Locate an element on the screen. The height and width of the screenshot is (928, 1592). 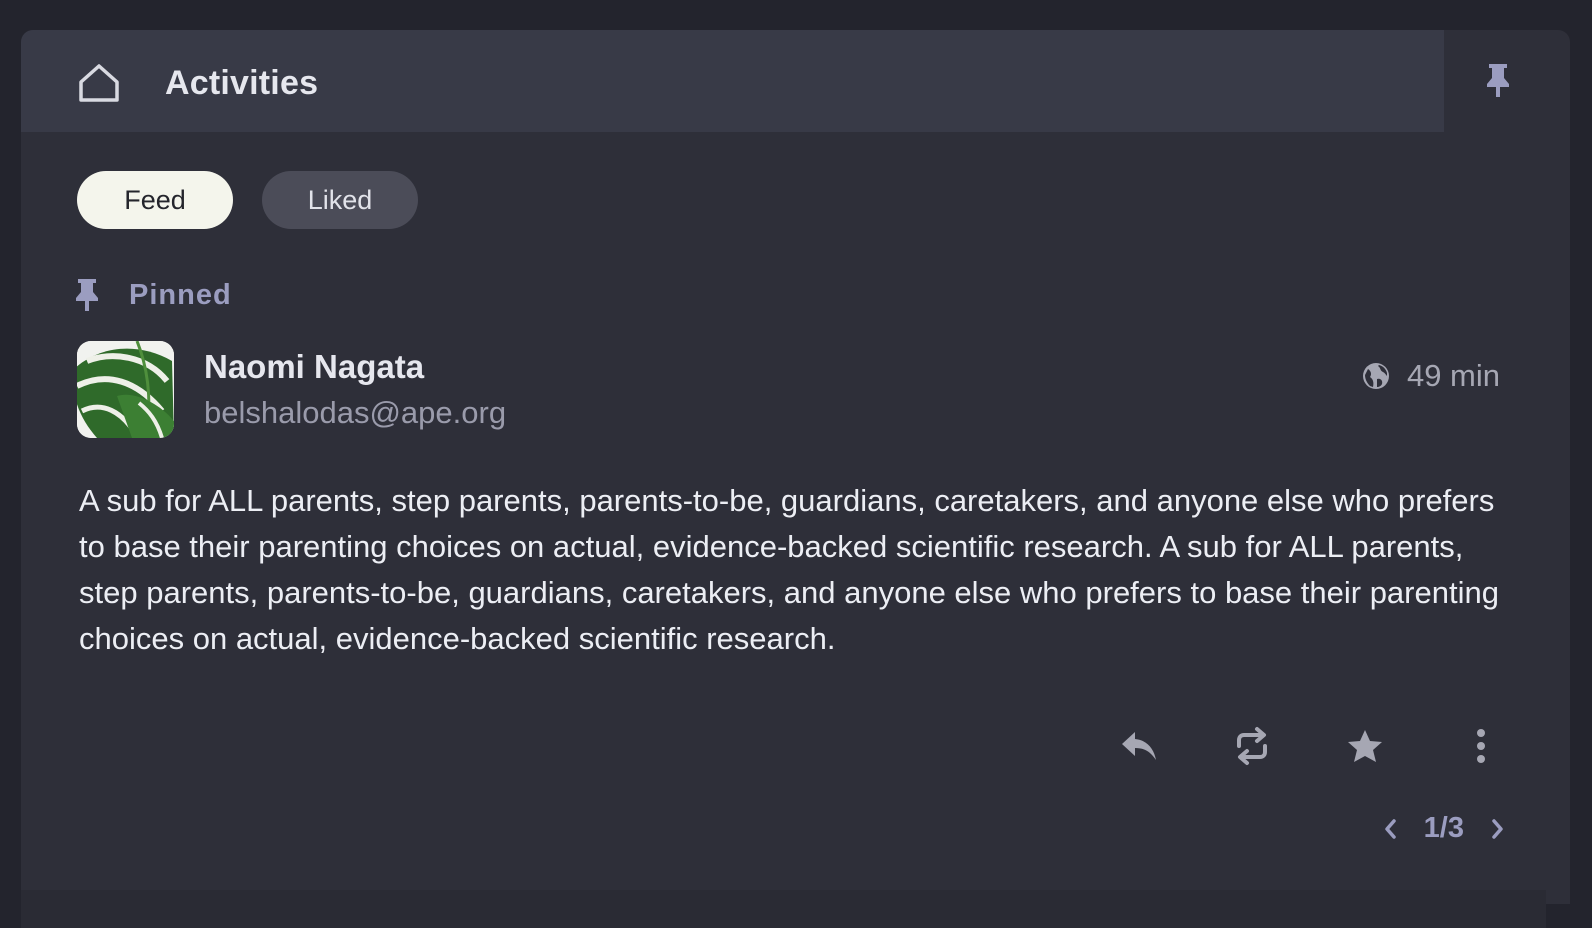
repost-button is located at coordinates (1252, 746).